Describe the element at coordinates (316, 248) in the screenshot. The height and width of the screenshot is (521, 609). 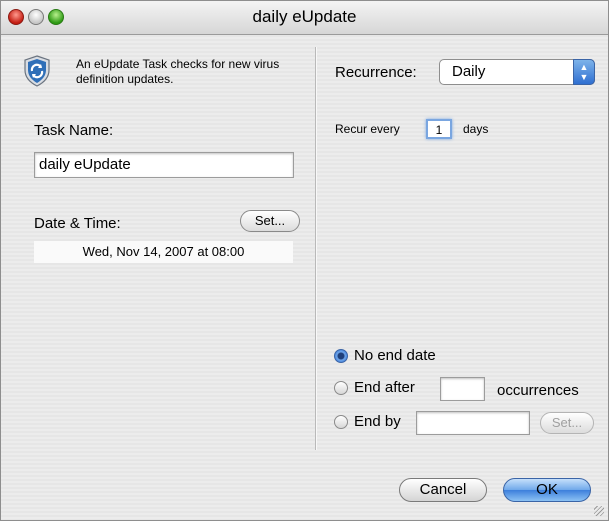
I see `column-divider` at that location.